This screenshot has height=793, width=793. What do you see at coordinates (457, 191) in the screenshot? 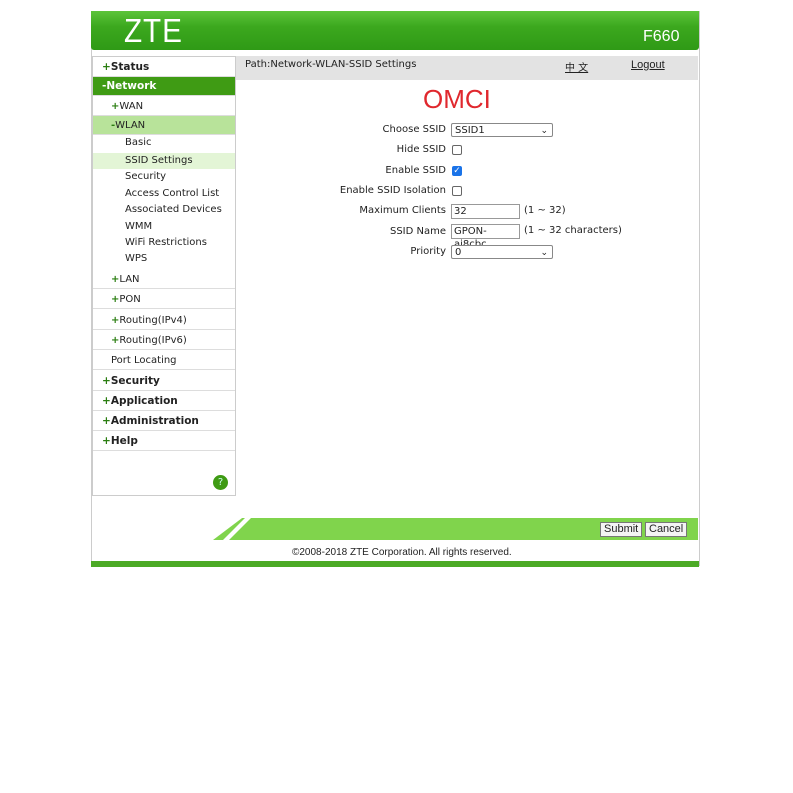
I see `ssid-isolation-checkbox` at bounding box center [457, 191].